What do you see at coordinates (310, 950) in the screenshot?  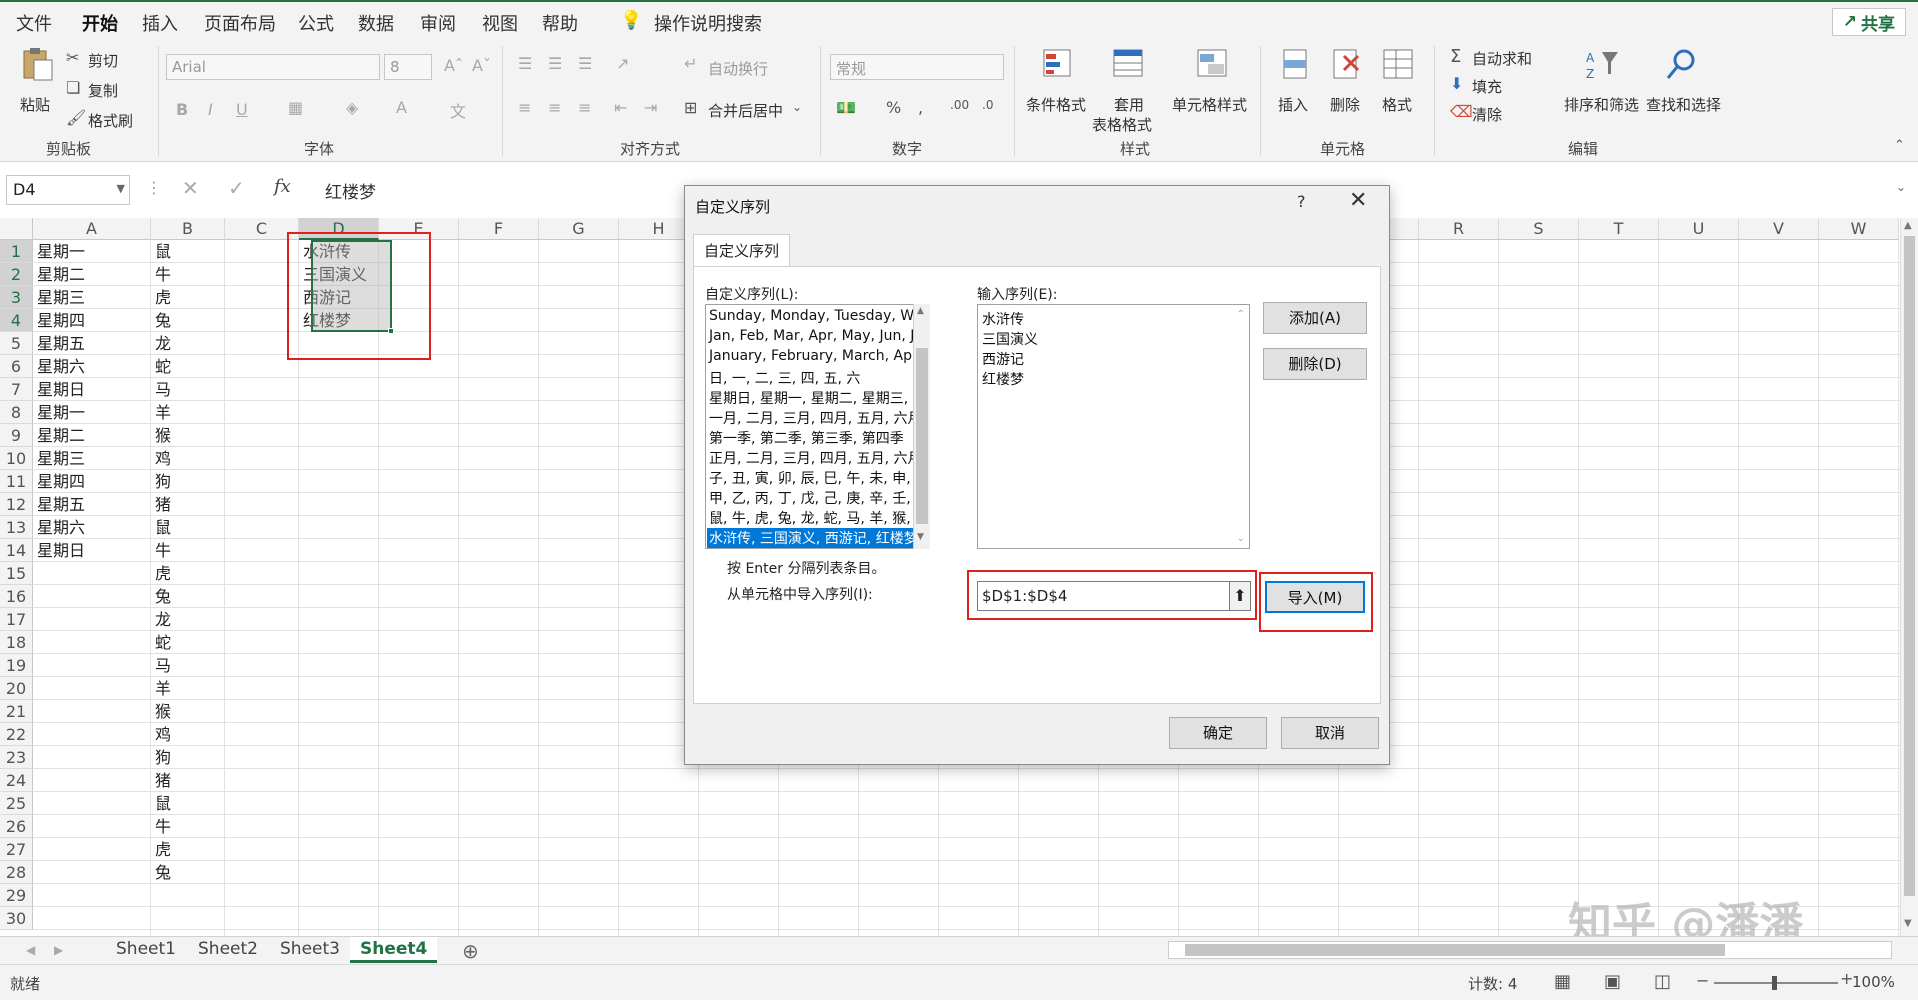 I see `sheet-tab-3: Sheet3` at bounding box center [310, 950].